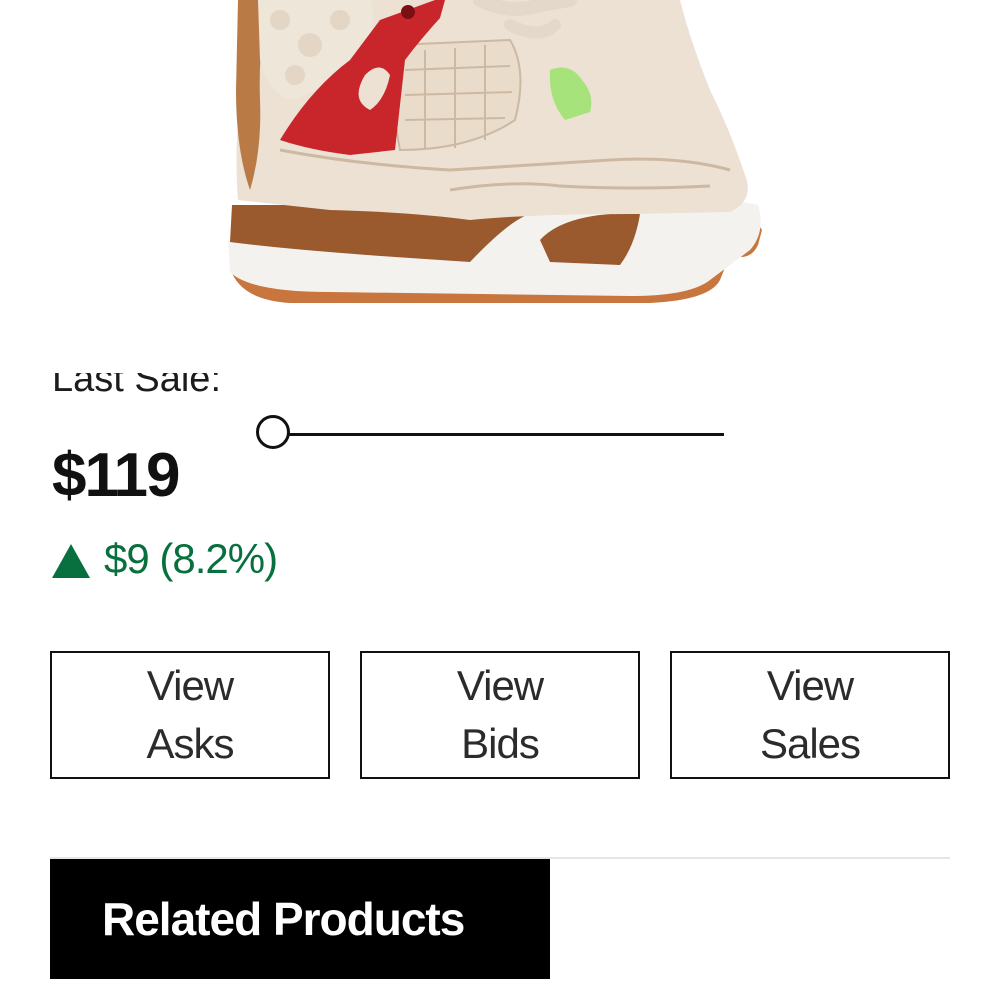 This screenshot has width=1000, height=1000. What do you see at coordinates (191, 558) in the screenshot?
I see `price-change-value: $9 (8.2%)` at bounding box center [191, 558].